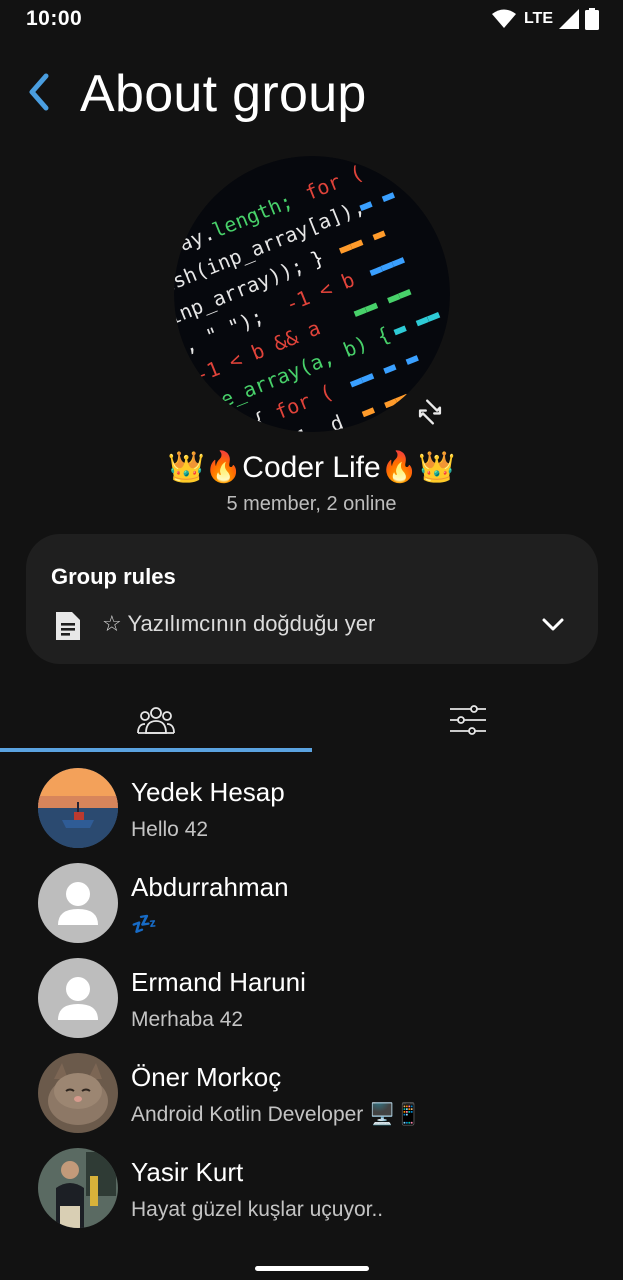 The image size is (623, 1280). Describe the element at coordinates (503, 18) in the screenshot. I see `wifi-icon` at that location.